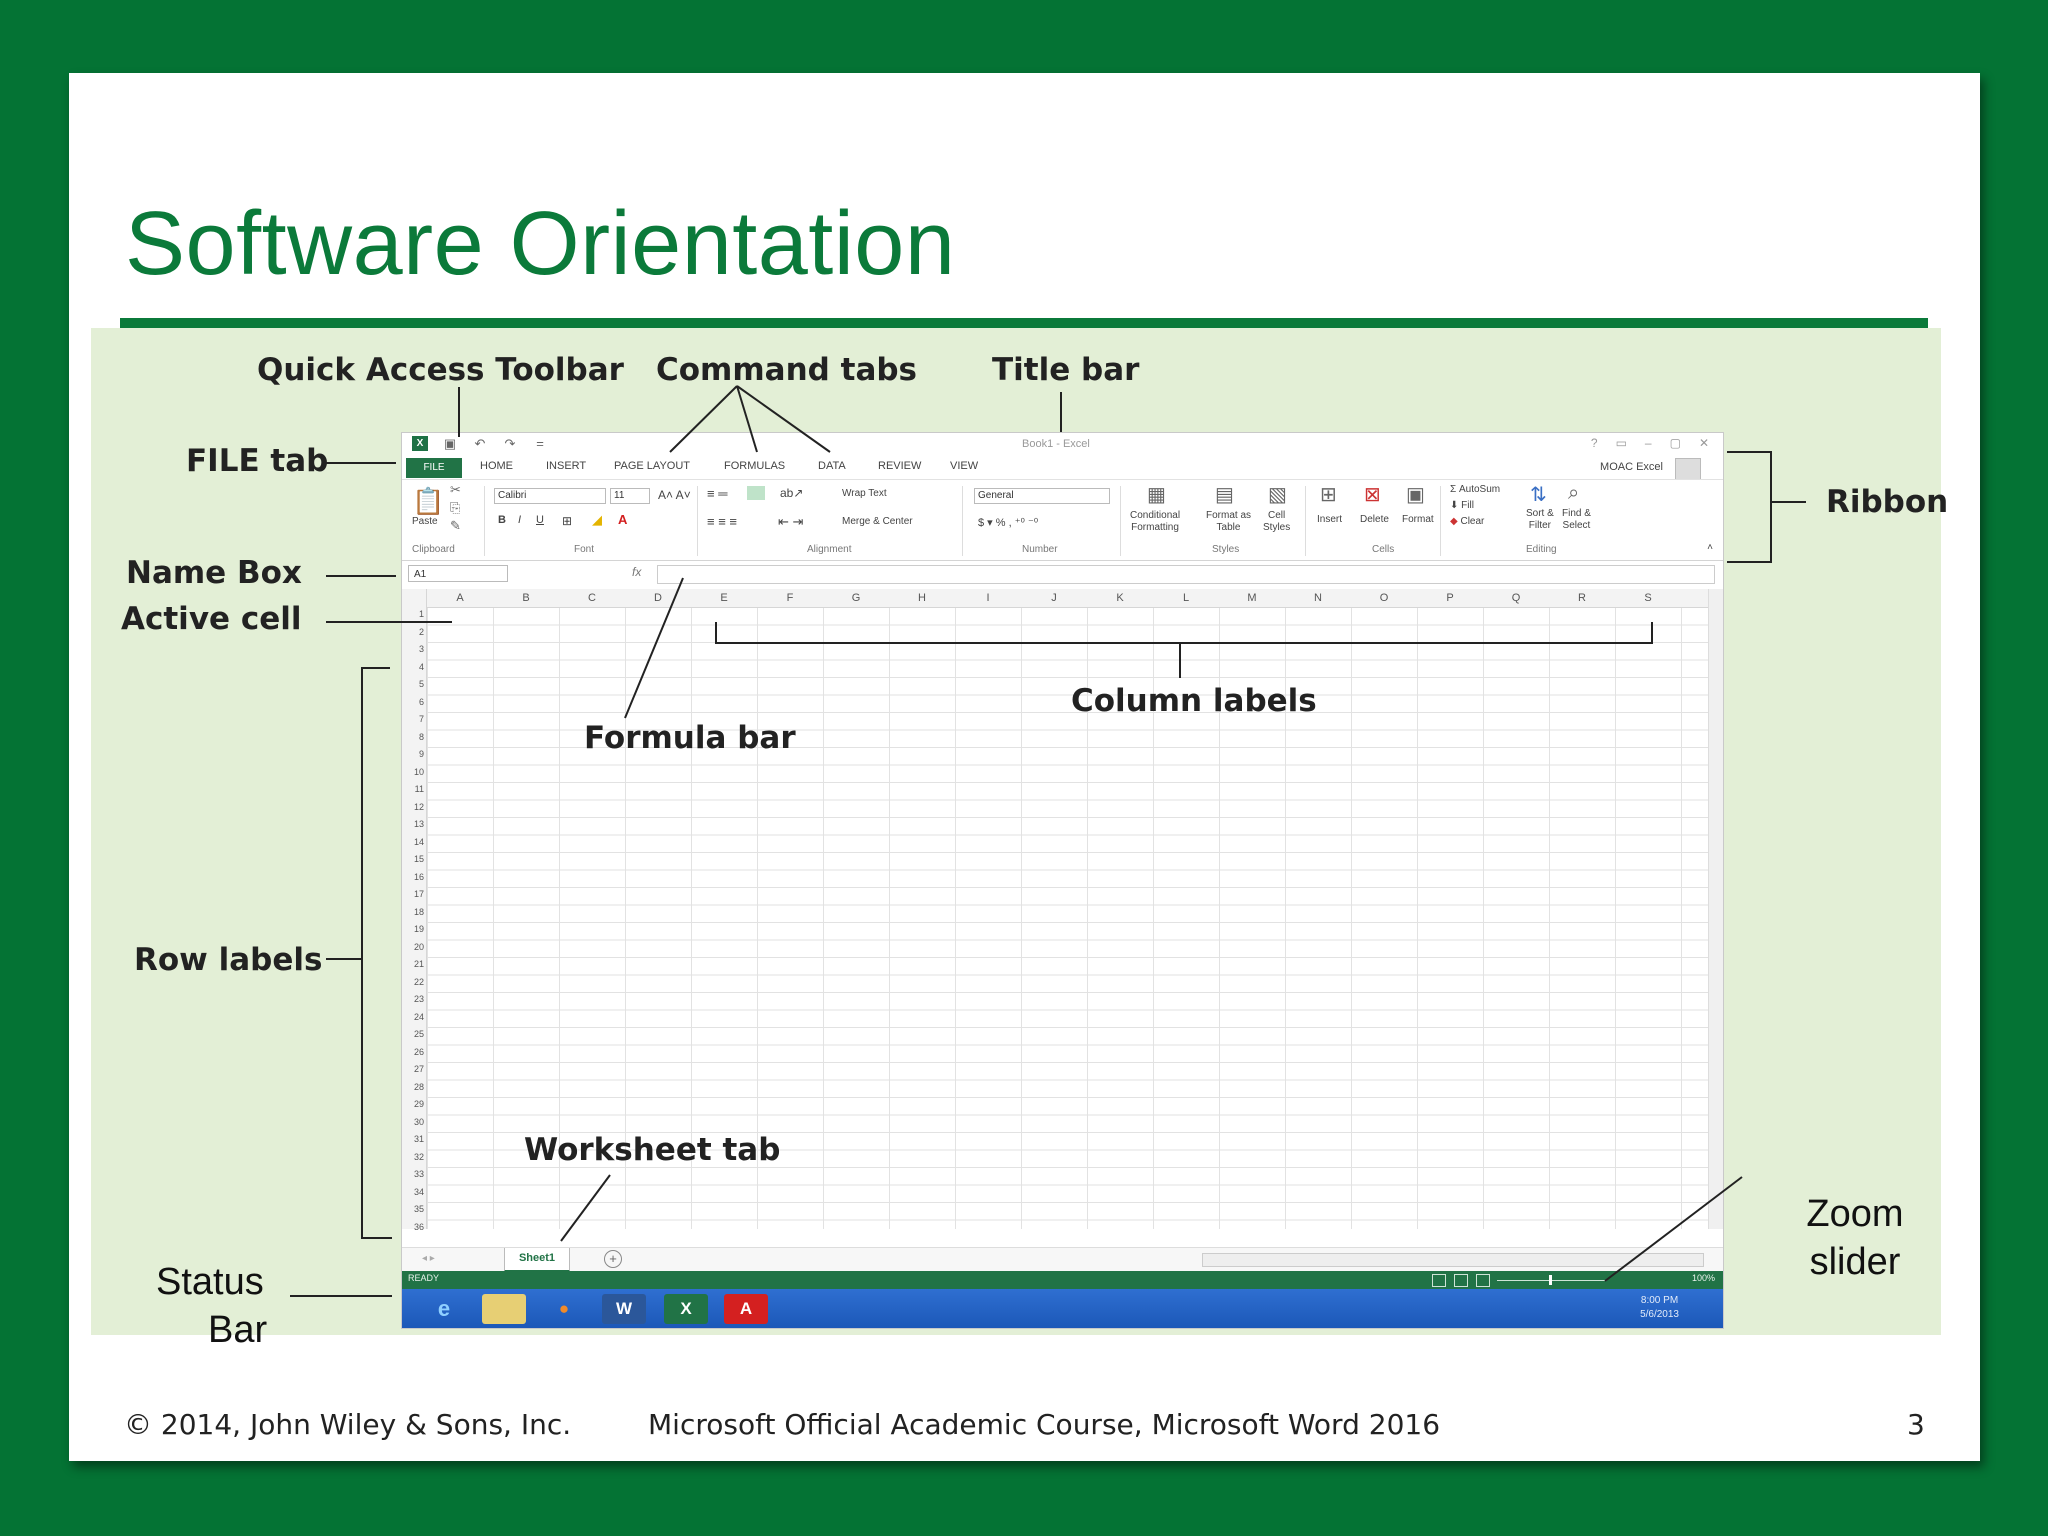  What do you see at coordinates (686, 1309) in the screenshot?
I see `excel-icon: X` at bounding box center [686, 1309].